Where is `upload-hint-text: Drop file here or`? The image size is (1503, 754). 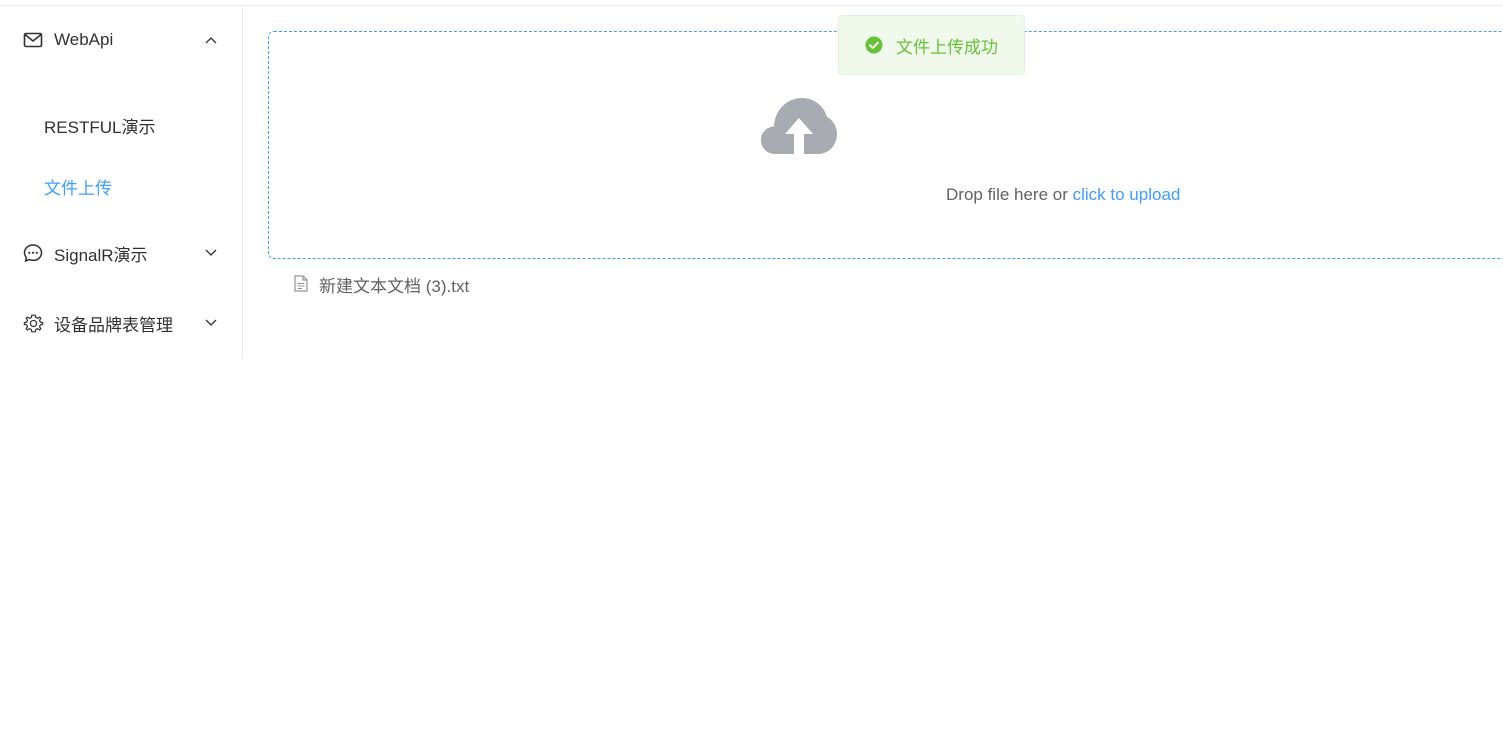
upload-hint-text: Drop file here or is located at coordinates (1007, 194).